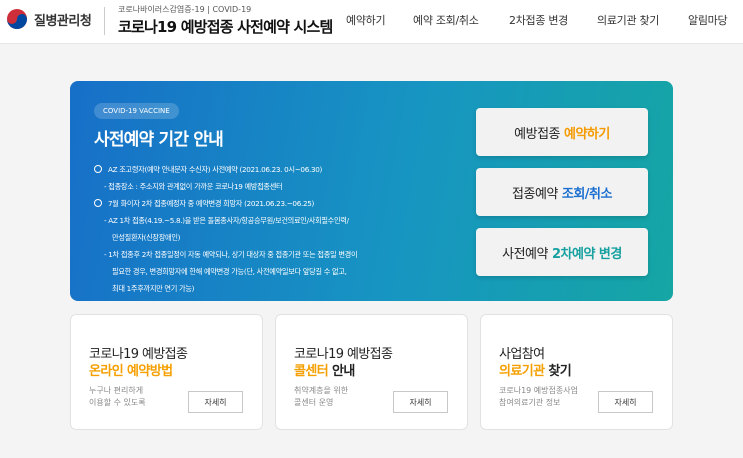 The height and width of the screenshot is (458, 743). Describe the element at coordinates (314, 402) in the screenshot. I see `card-desc-line: 콜센터 운영` at that location.